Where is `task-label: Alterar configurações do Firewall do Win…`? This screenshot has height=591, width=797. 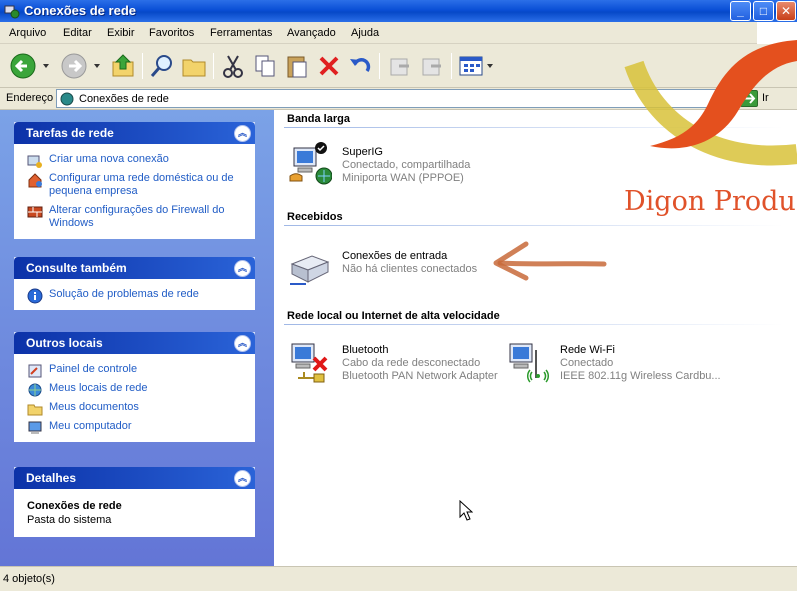 task-label: Alterar configurações do Firewall do Win… is located at coordinates (137, 216).